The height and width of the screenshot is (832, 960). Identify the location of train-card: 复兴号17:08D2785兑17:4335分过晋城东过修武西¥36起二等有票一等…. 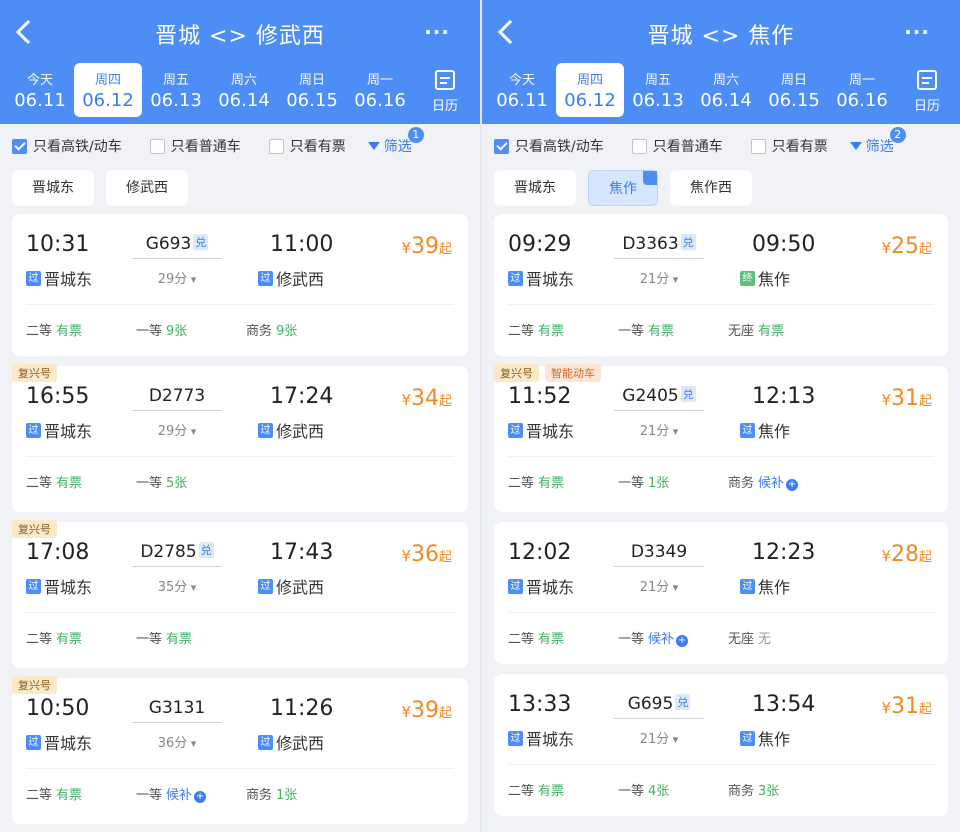
(240, 594).